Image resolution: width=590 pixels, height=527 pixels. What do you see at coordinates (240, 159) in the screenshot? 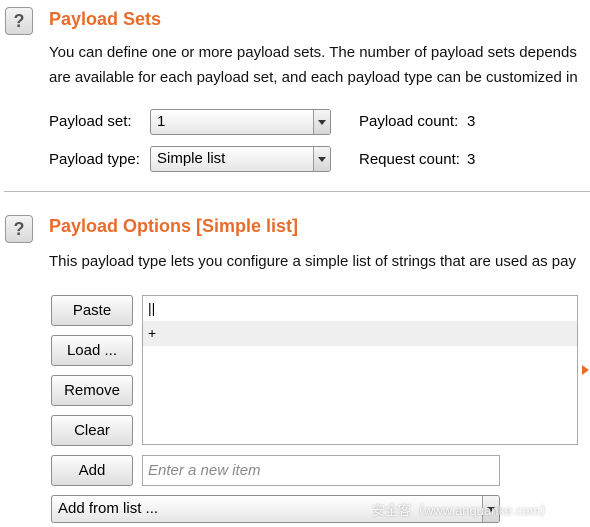
I see `payload-type-select: Simple list` at bounding box center [240, 159].